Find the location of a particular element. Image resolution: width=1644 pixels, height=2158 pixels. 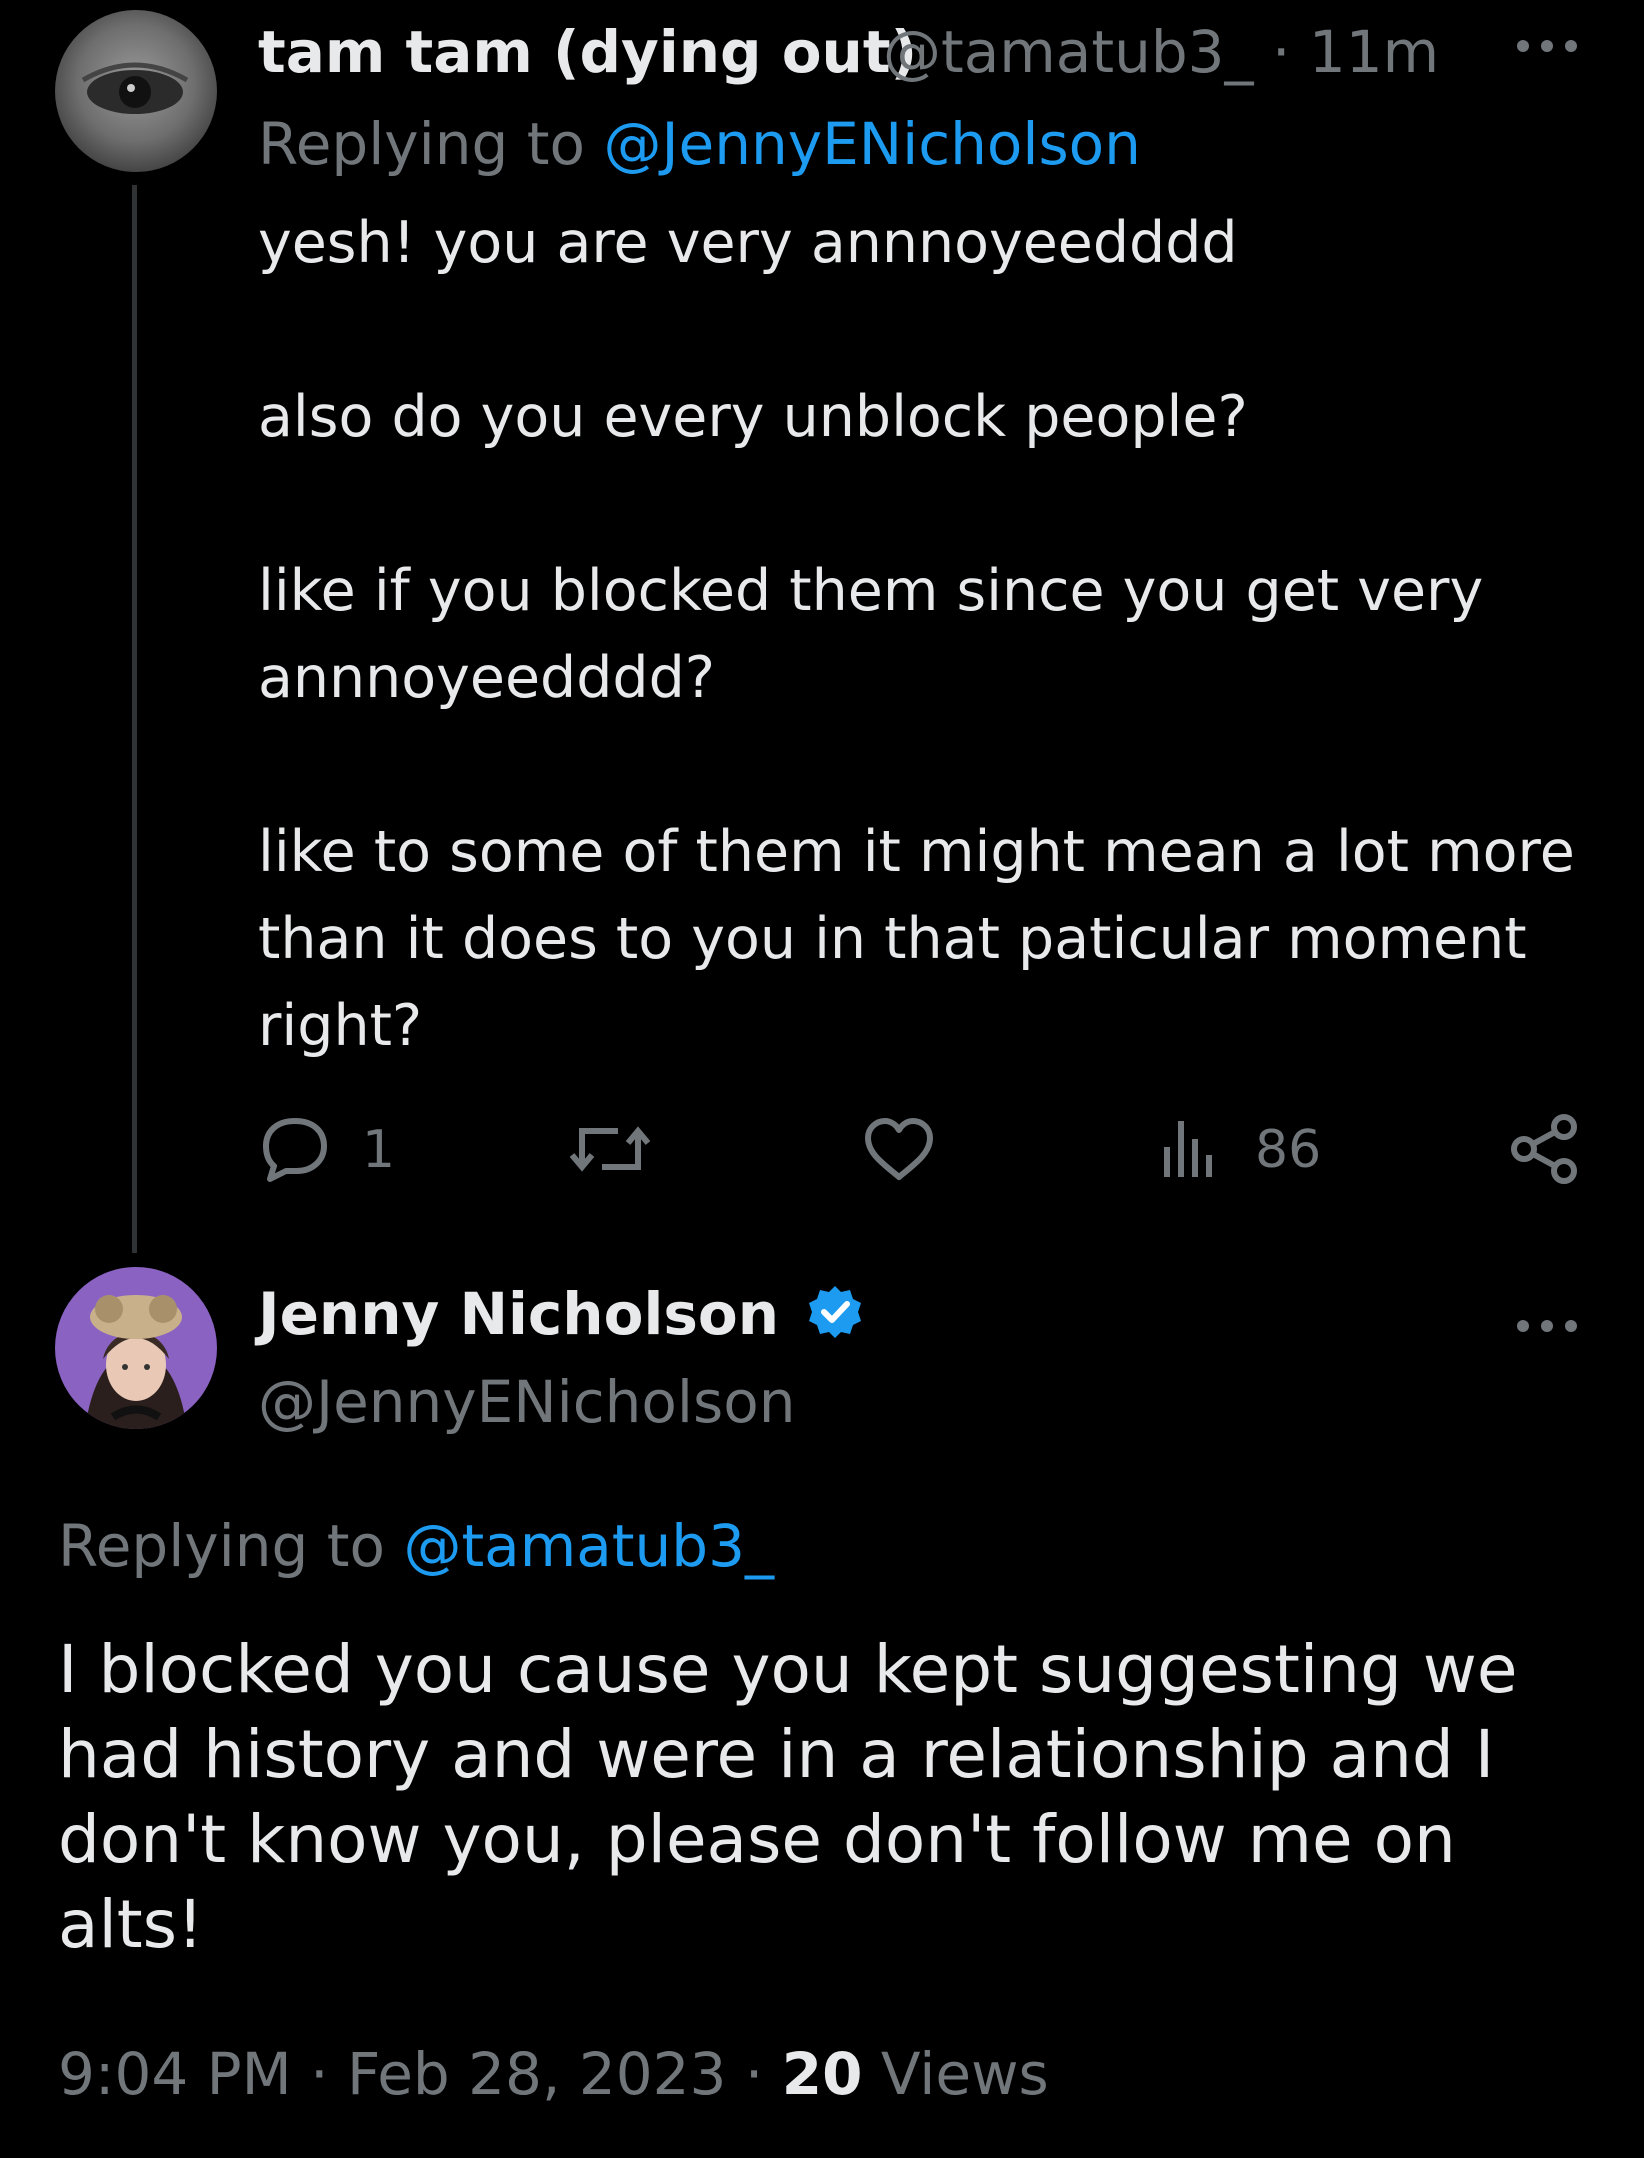

reply-replying-to: Replying to @JennyENicholson is located at coordinates (699, 144).